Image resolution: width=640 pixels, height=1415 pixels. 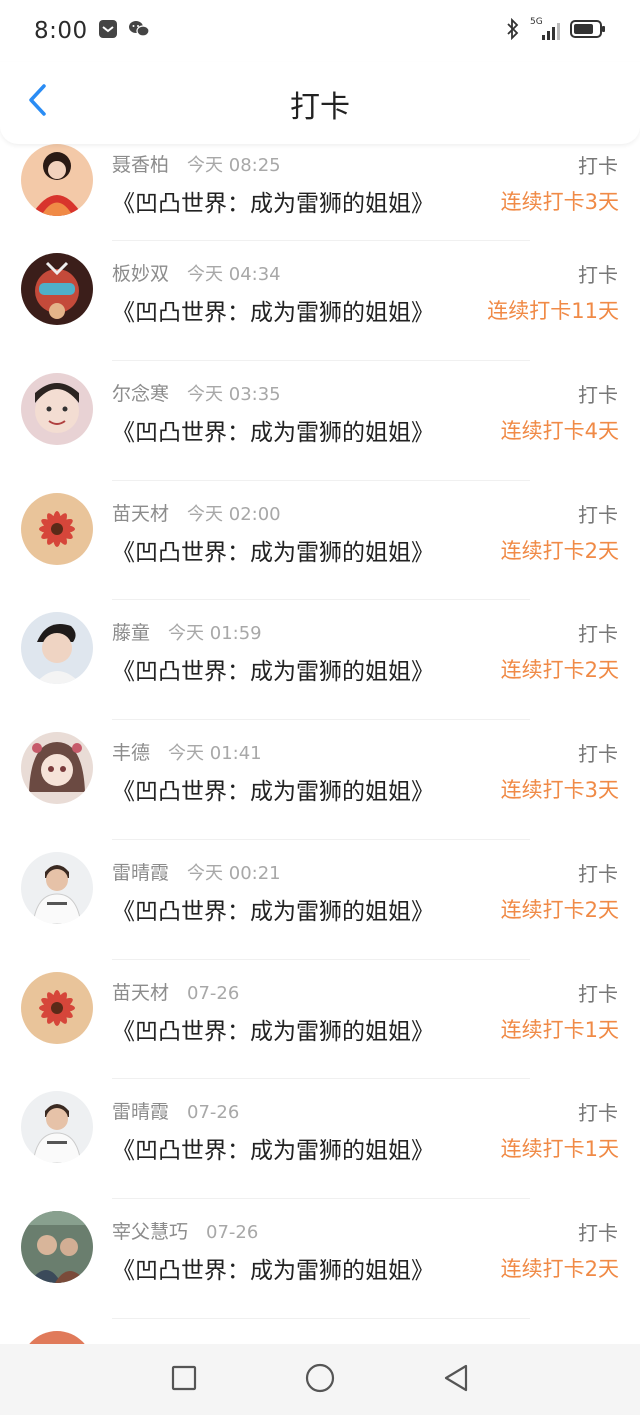 I want to click on home-circle-icon, so click(x=320, y=1380).